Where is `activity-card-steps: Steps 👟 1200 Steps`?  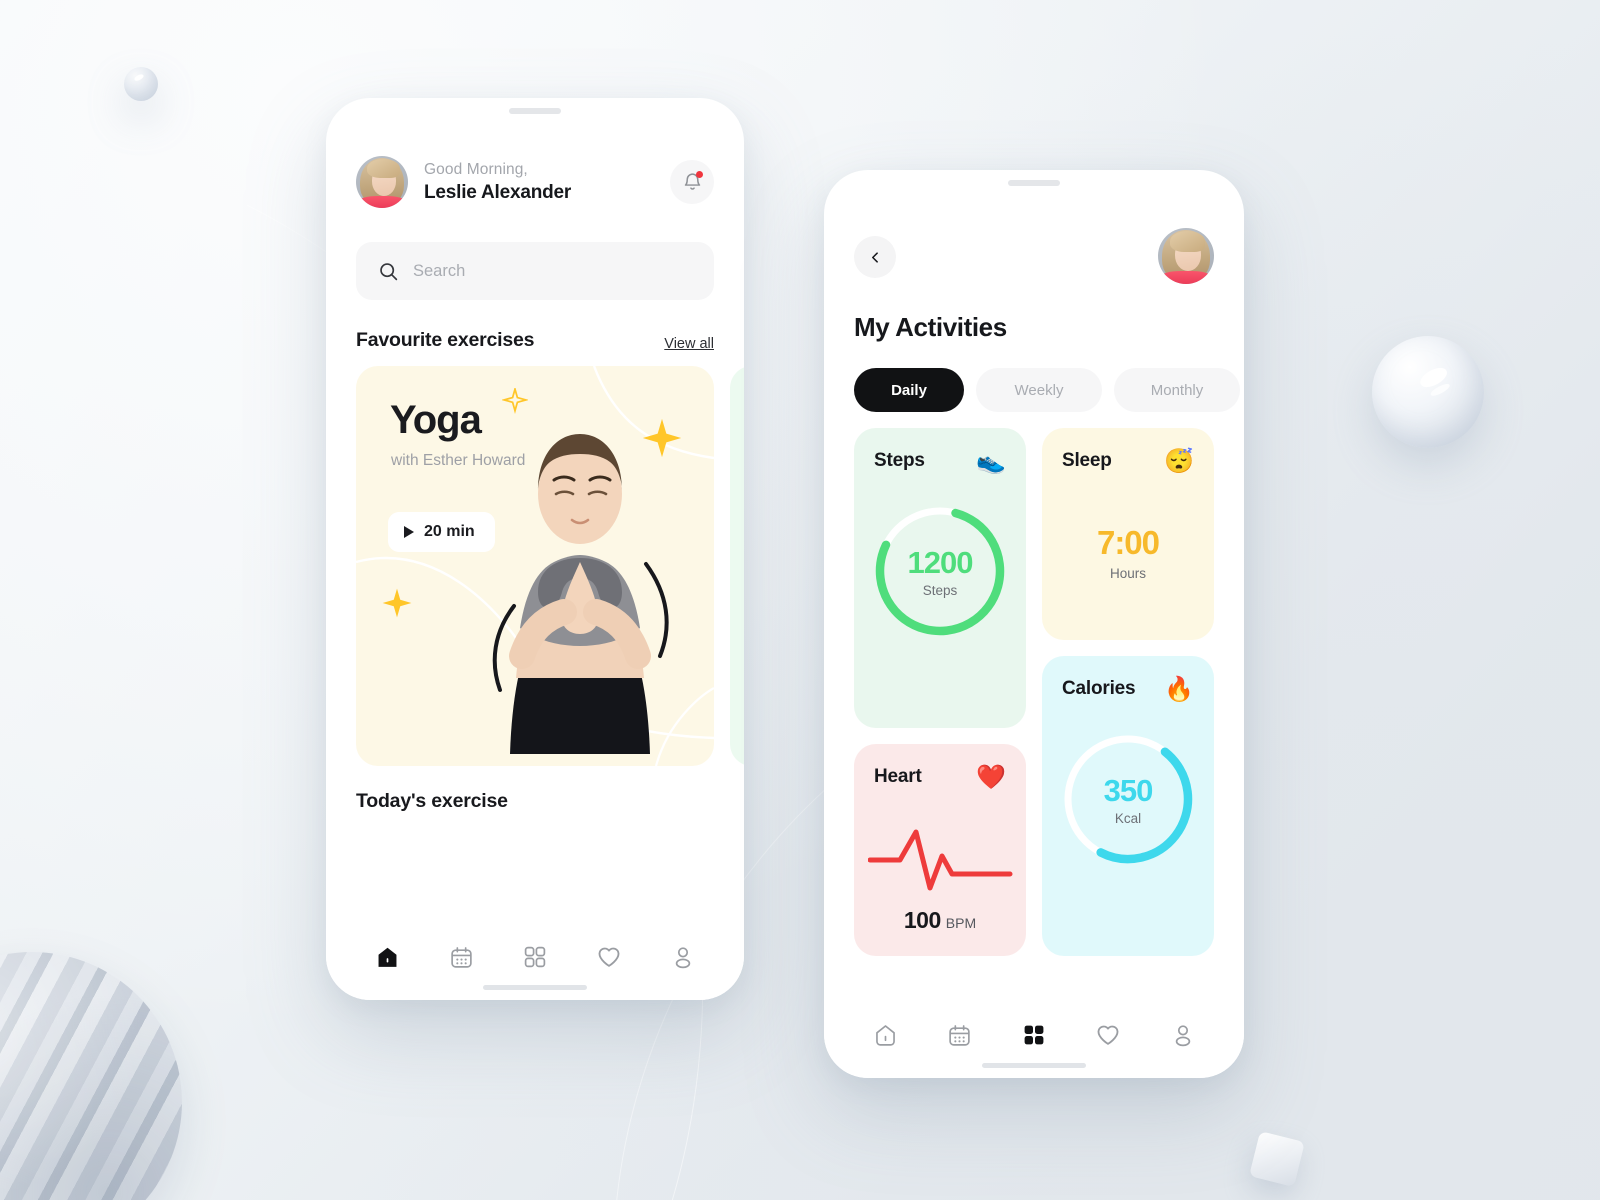
activity-card-steps: Steps 👟 1200 Steps is located at coordinates (940, 578).